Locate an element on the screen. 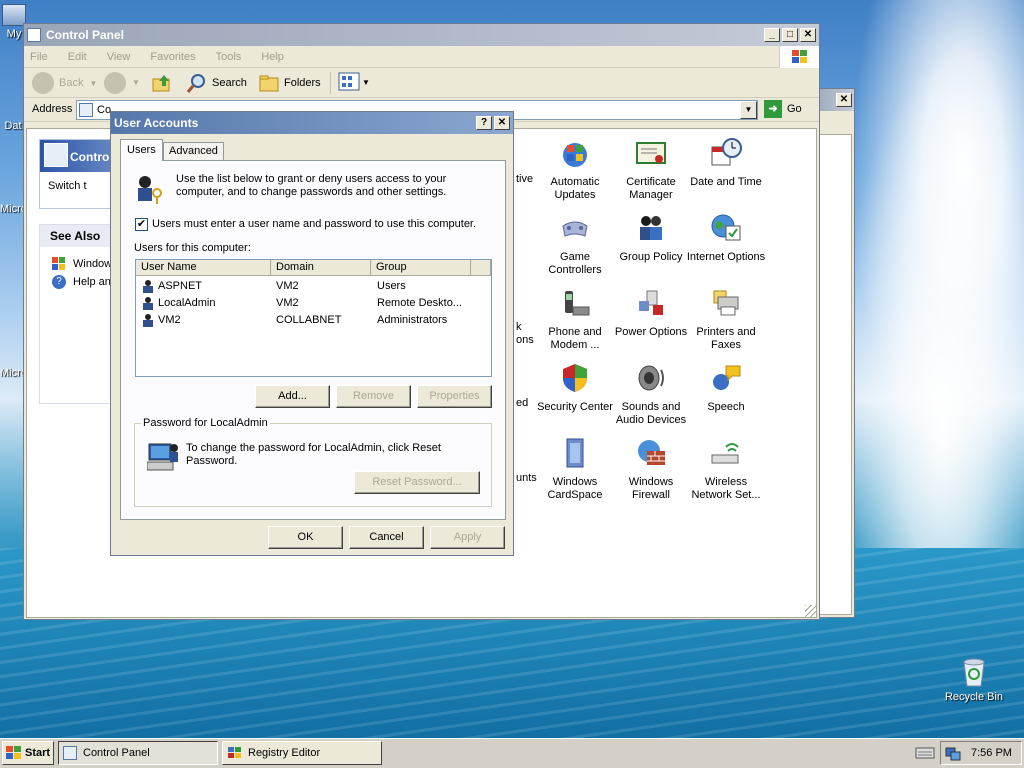 This screenshot has width=1024, height=768. column-header-username: User Name is located at coordinates (203, 268).